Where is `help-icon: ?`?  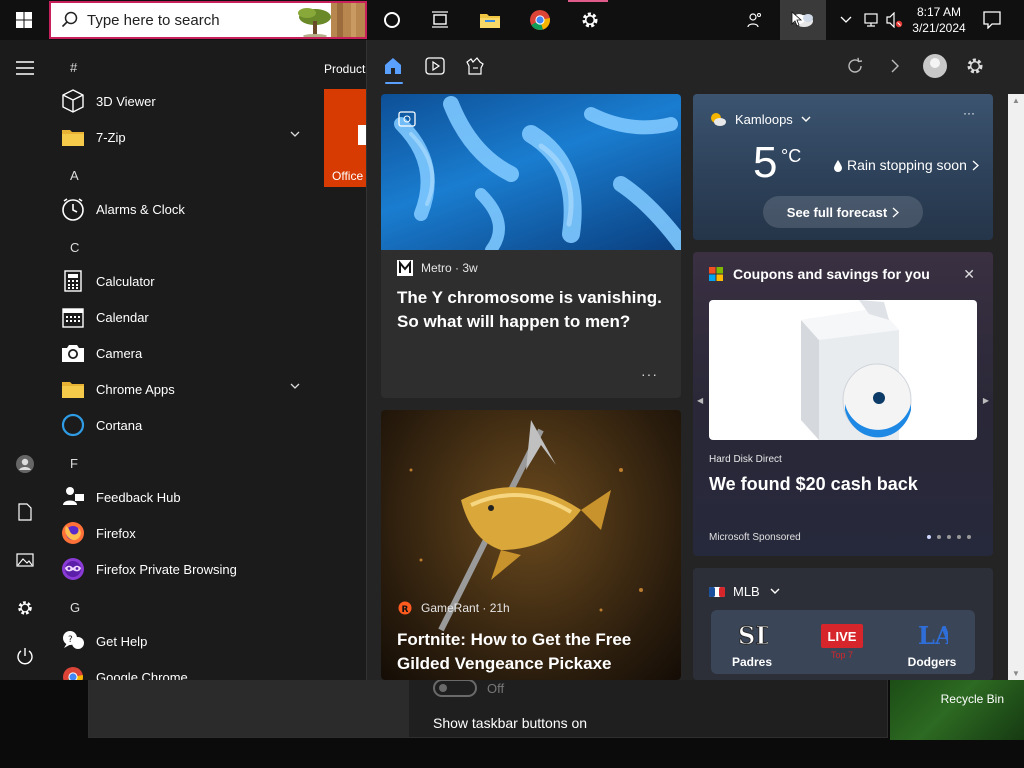 help-icon: ? is located at coordinates (73, 640).